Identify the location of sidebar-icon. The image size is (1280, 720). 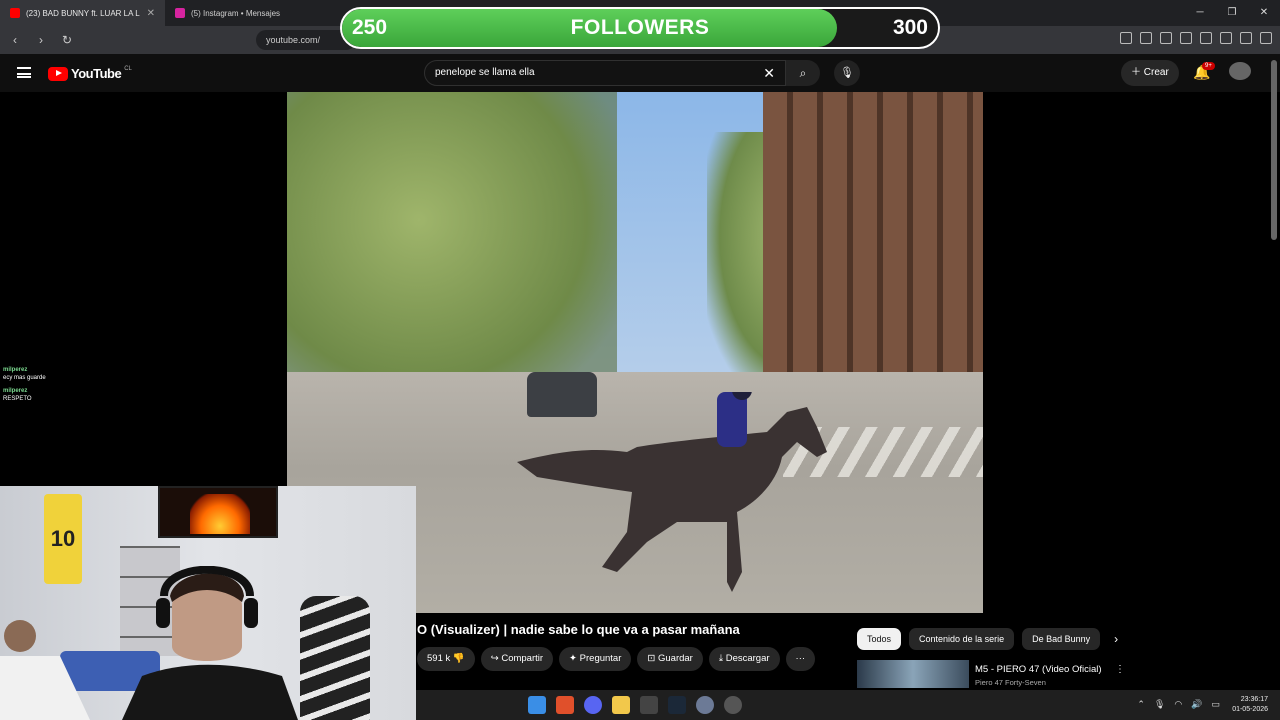
(1206, 38).